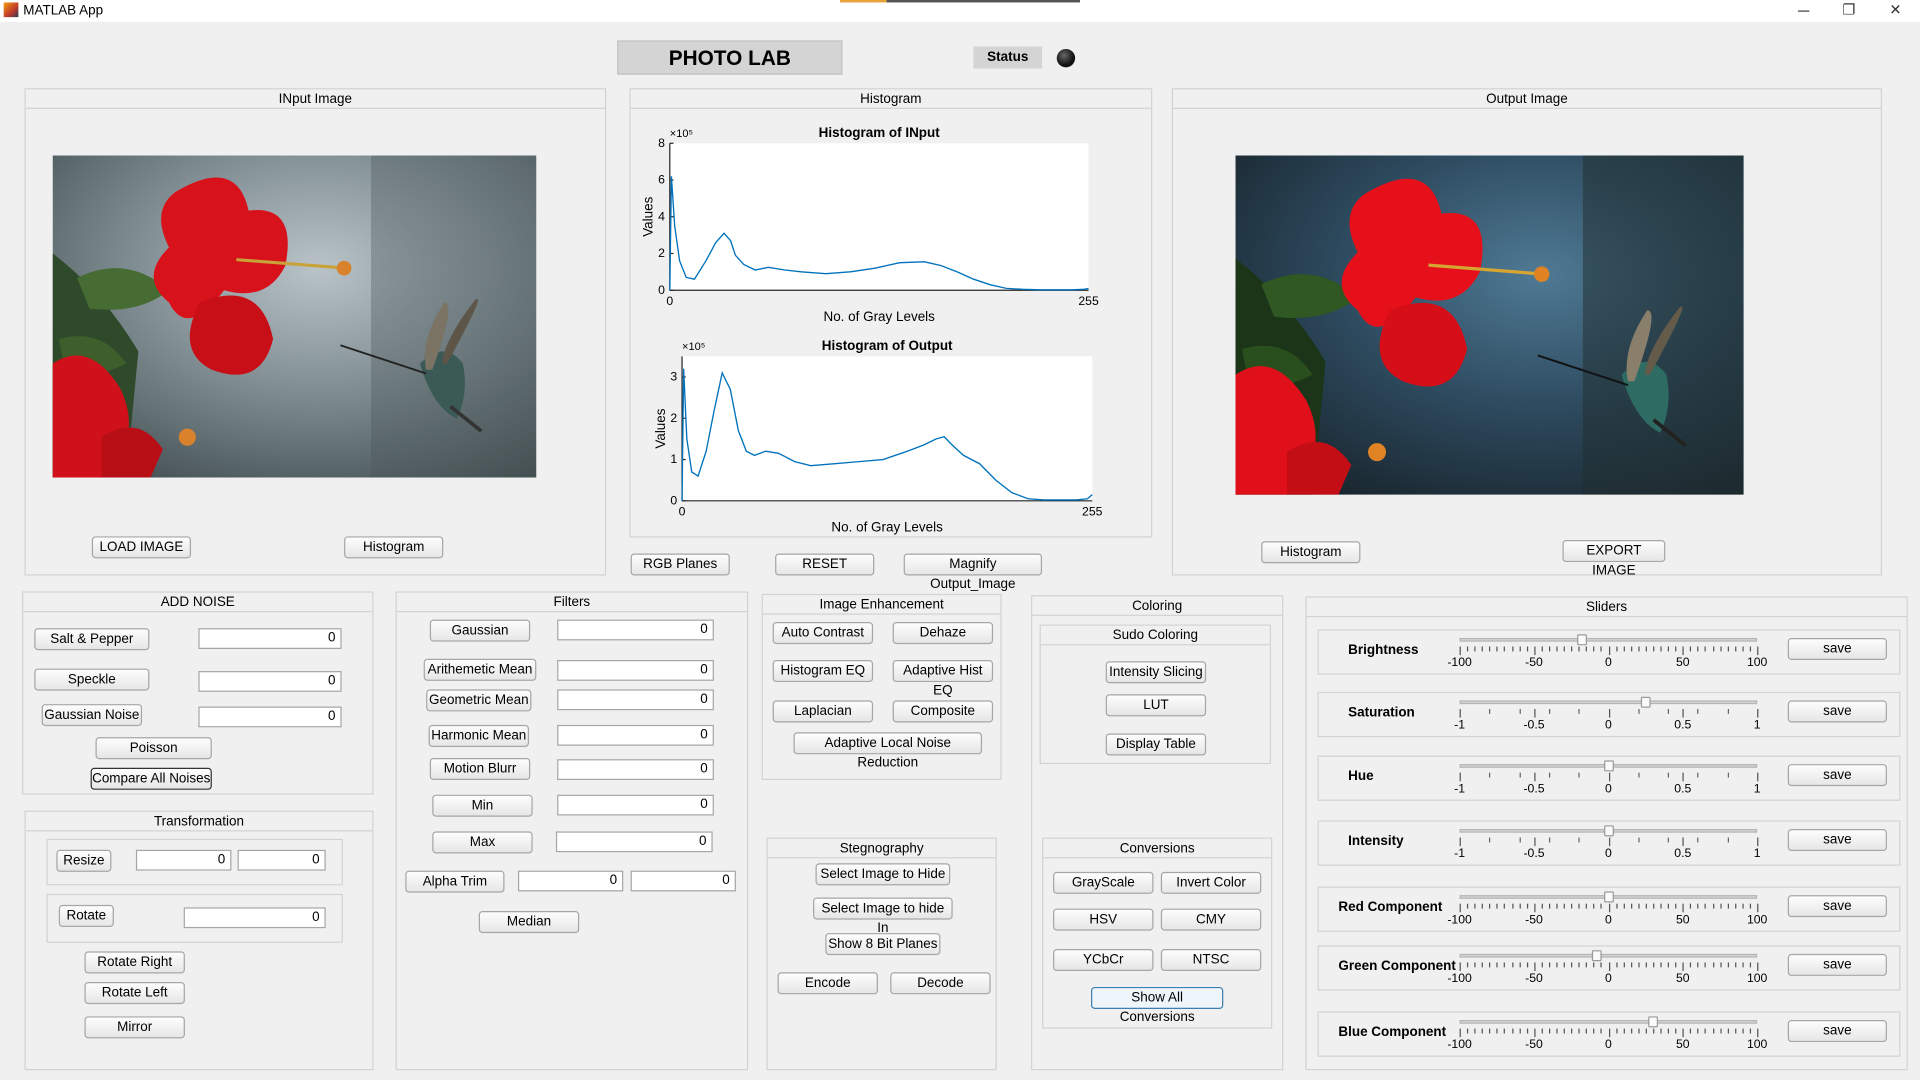 Image resolution: width=1920 pixels, height=1080 pixels. Describe the element at coordinates (1211, 960) in the screenshot. I see `ntsc-button: NTSC` at that location.